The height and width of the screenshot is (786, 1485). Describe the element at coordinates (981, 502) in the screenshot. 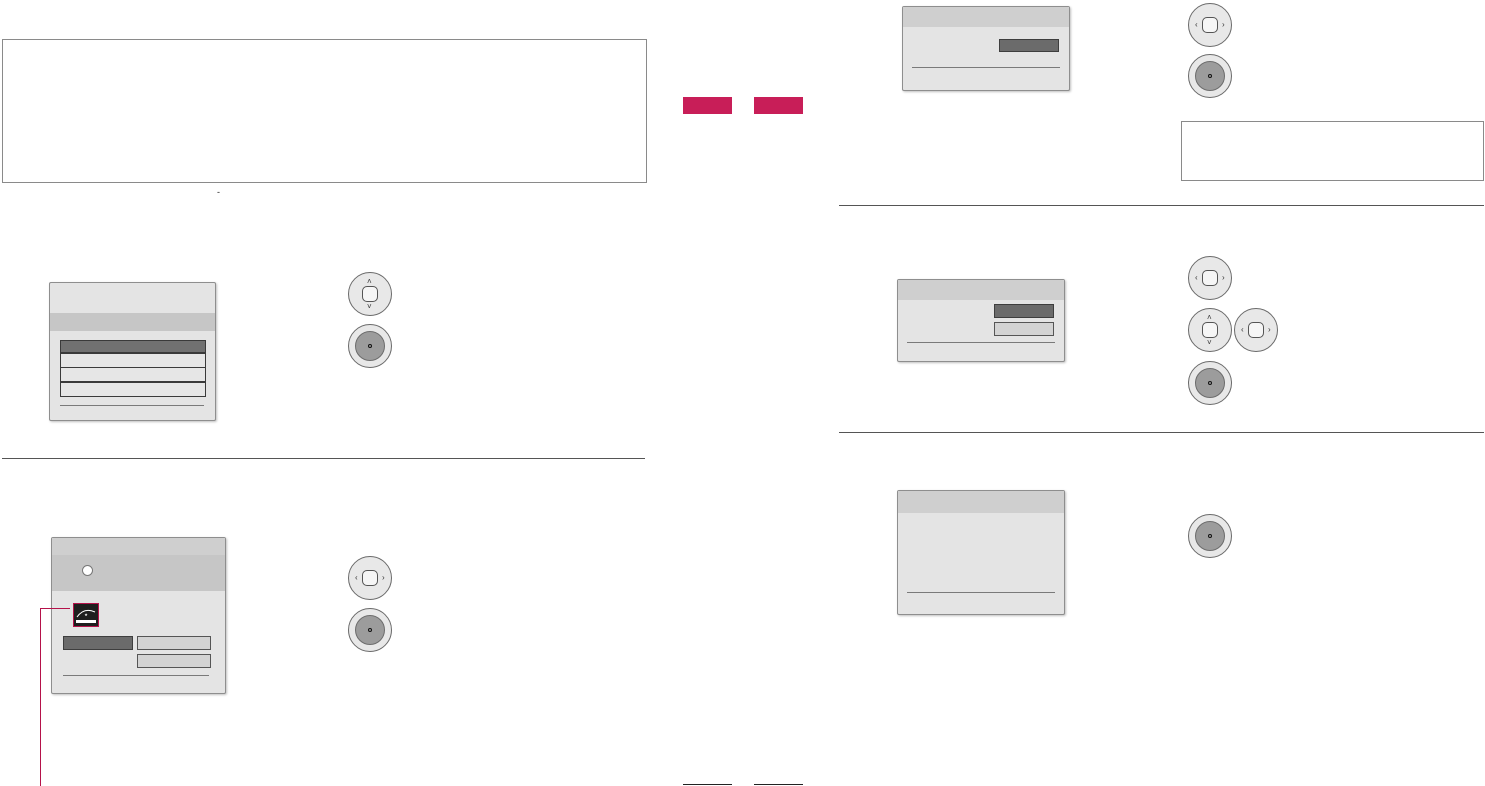

I see `message-panel-title` at that location.